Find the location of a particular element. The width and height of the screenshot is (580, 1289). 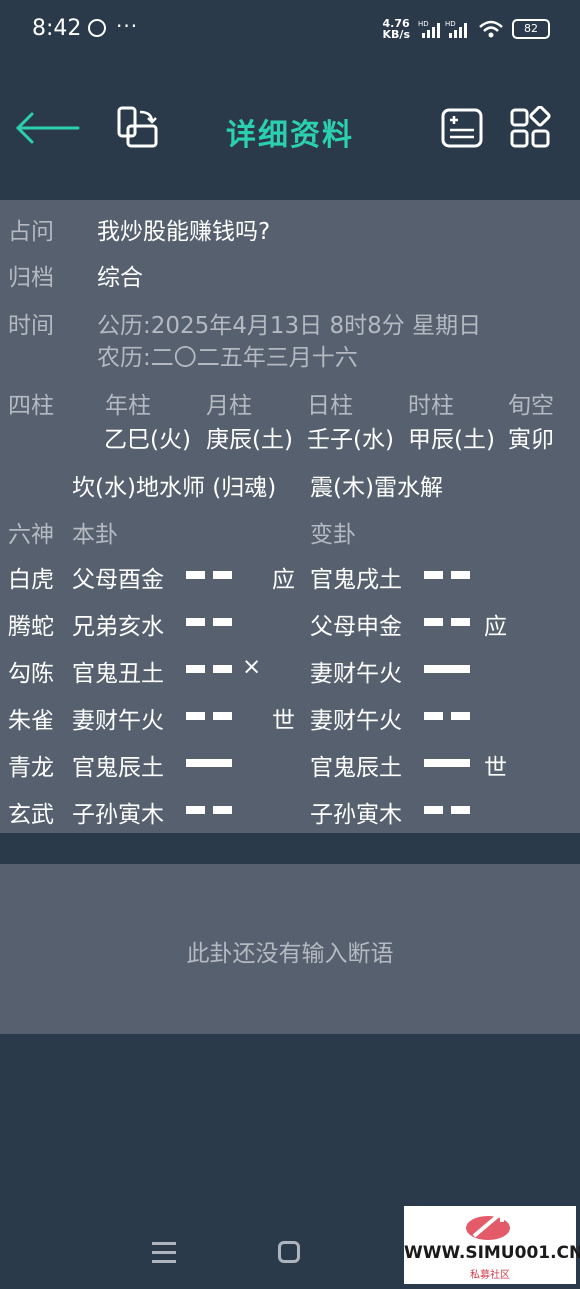

lunar-date: 农历:二〇二五年三月十六 is located at coordinates (227, 358).